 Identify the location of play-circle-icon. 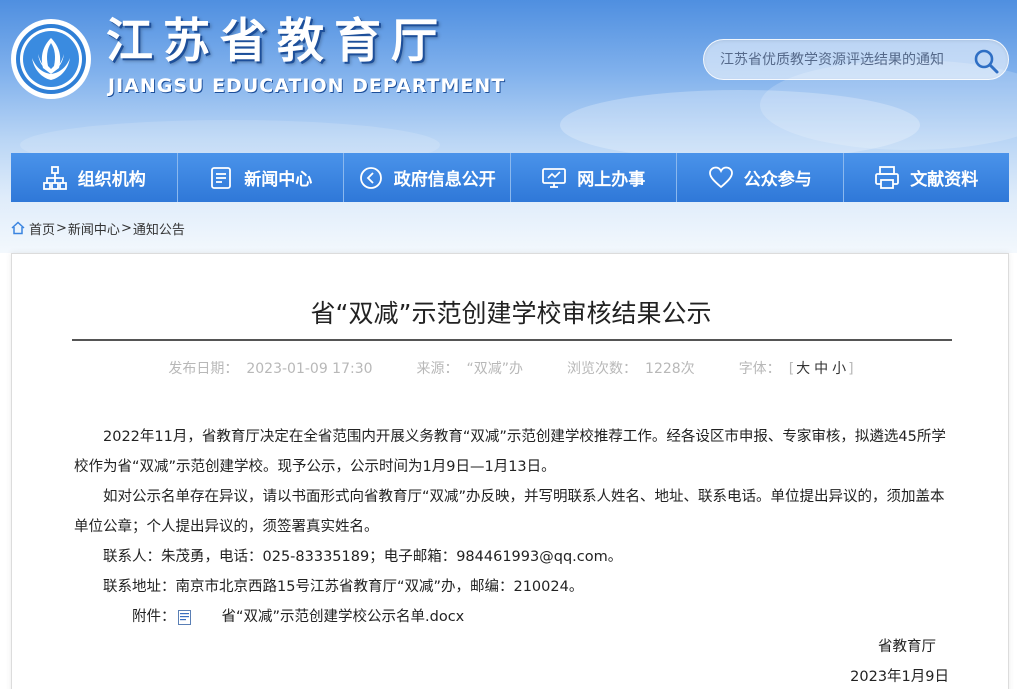
(370, 177).